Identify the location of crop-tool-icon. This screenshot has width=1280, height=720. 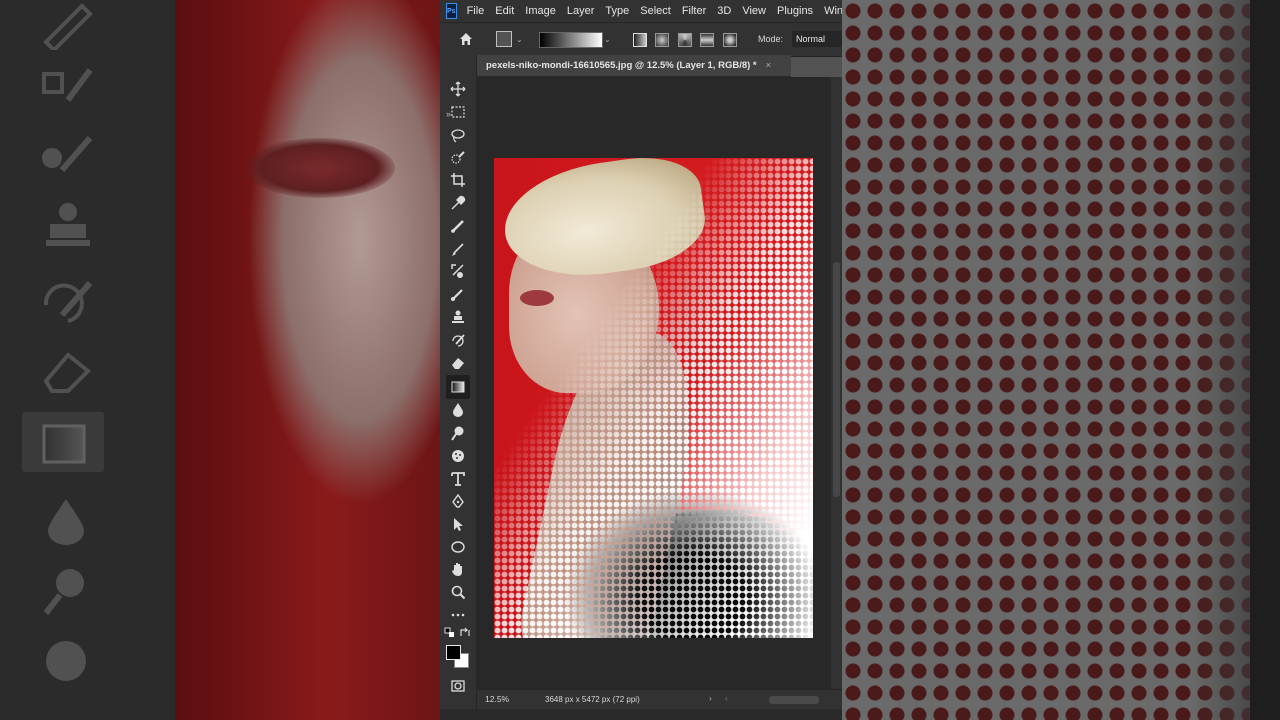
(458, 180).